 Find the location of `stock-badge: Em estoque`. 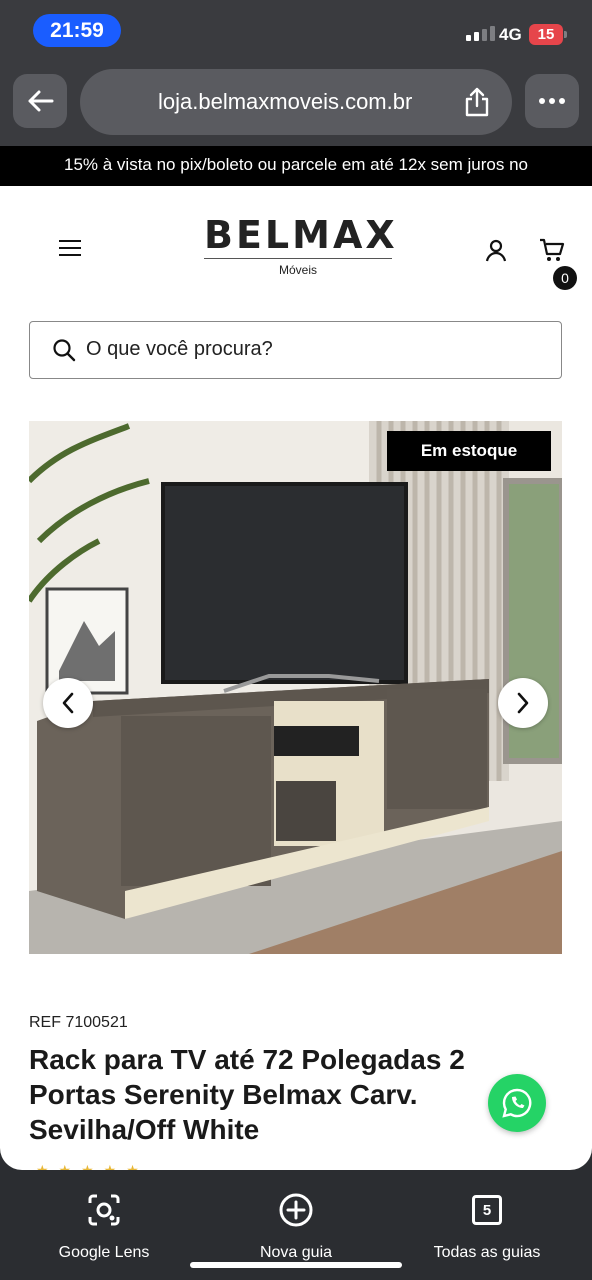

stock-badge: Em estoque is located at coordinates (469, 451).